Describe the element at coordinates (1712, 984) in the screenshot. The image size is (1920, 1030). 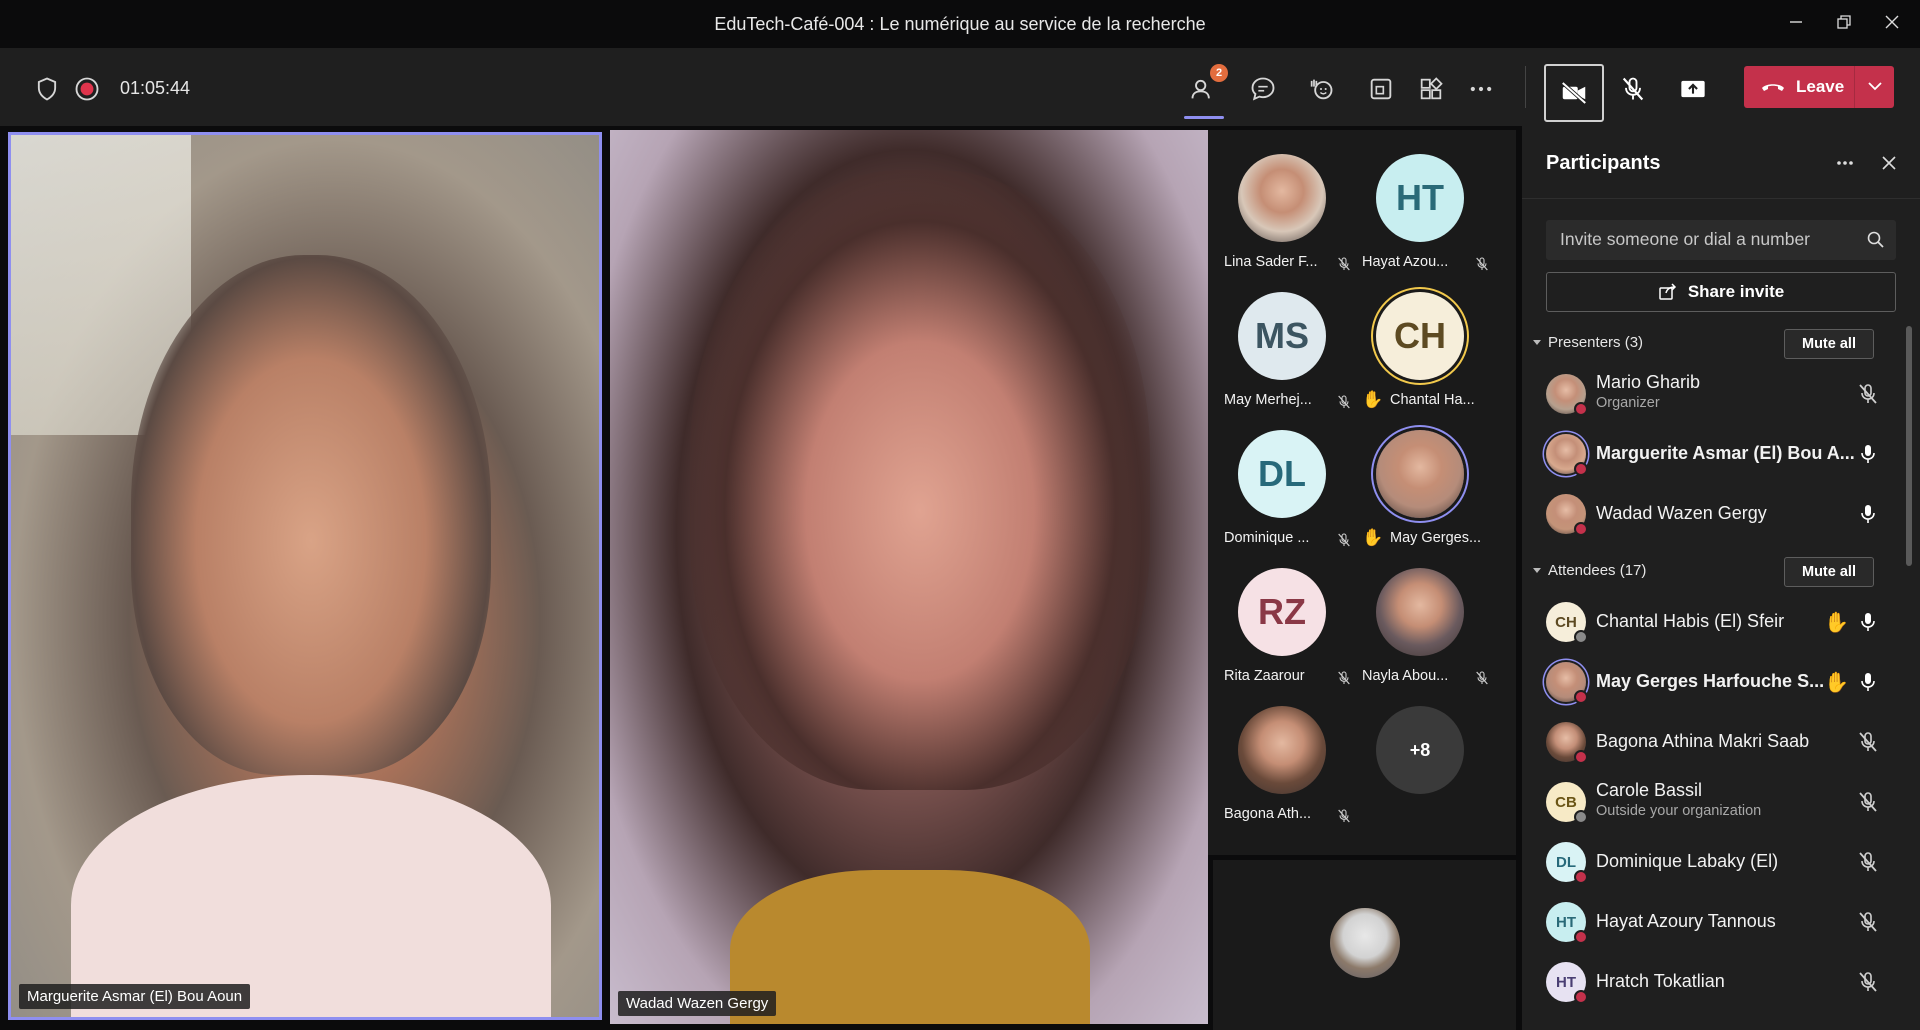
I see `participant-row: HT Hratch Tokatlian` at that location.